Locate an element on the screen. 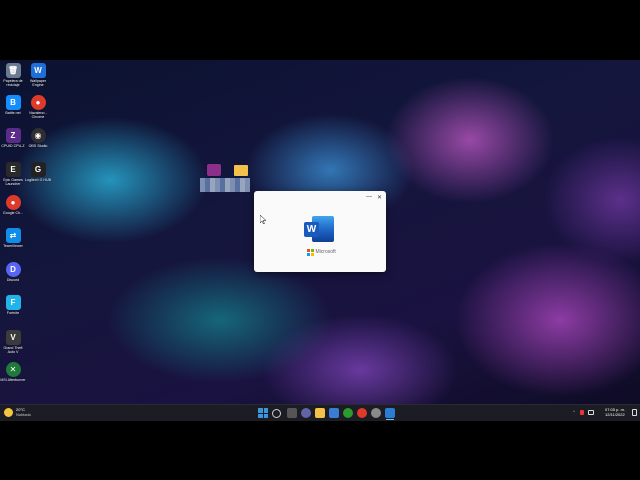 This screenshot has height=480, width=640. desktop-icon-recycle-bin: 🗑 Papelera de reciclaje is located at coordinates (13, 75).